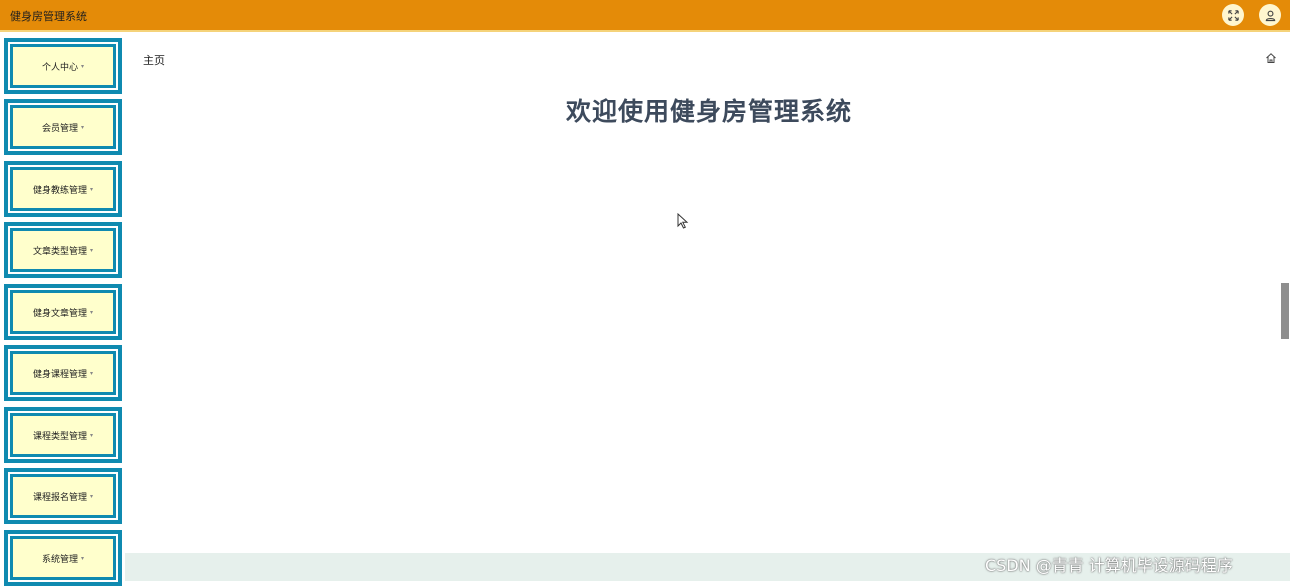 The width and height of the screenshot is (1304, 586). Describe the element at coordinates (1109, 565) in the screenshot. I see `watermark: CSDN @青青 计算机毕设源码程序` at that location.